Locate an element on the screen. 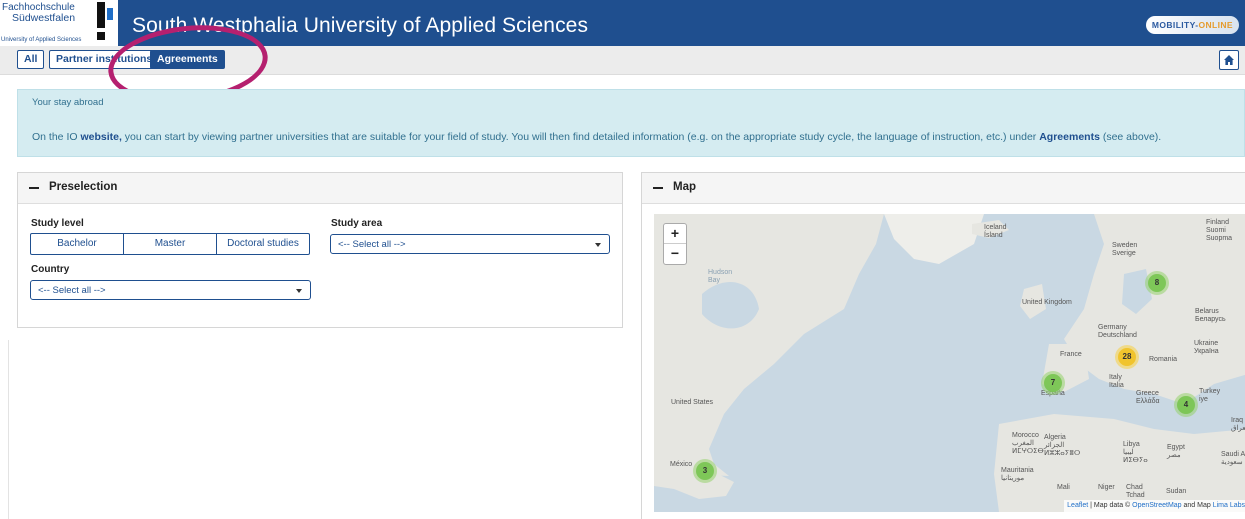 Image resolution: width=1245 pixels, height=519 pixels. logo-text-line3: University of Applied Sciences is located at coordinates (41, 40).